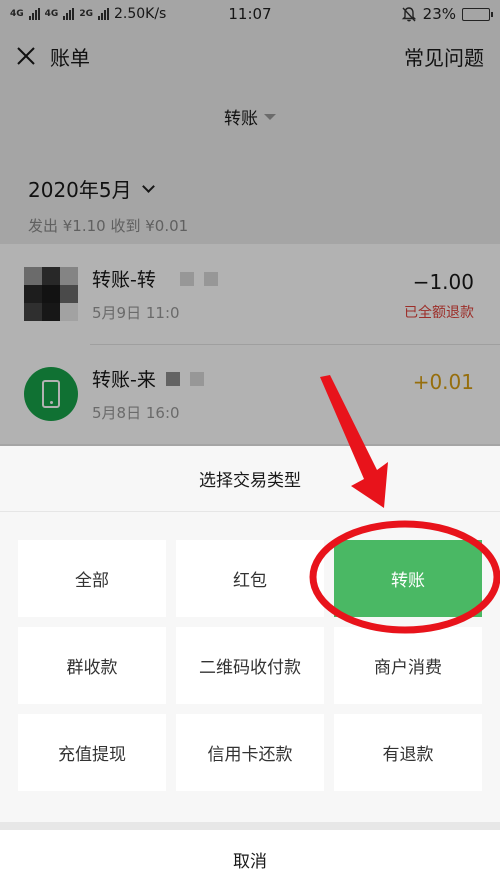  I want to click on type-option: 充值提现, so click(92, 752).